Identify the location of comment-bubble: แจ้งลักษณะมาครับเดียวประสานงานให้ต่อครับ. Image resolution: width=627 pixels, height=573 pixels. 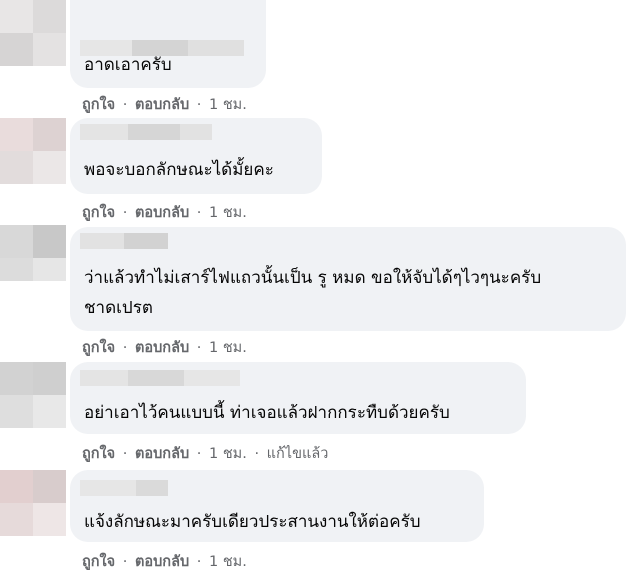
(277, 506).